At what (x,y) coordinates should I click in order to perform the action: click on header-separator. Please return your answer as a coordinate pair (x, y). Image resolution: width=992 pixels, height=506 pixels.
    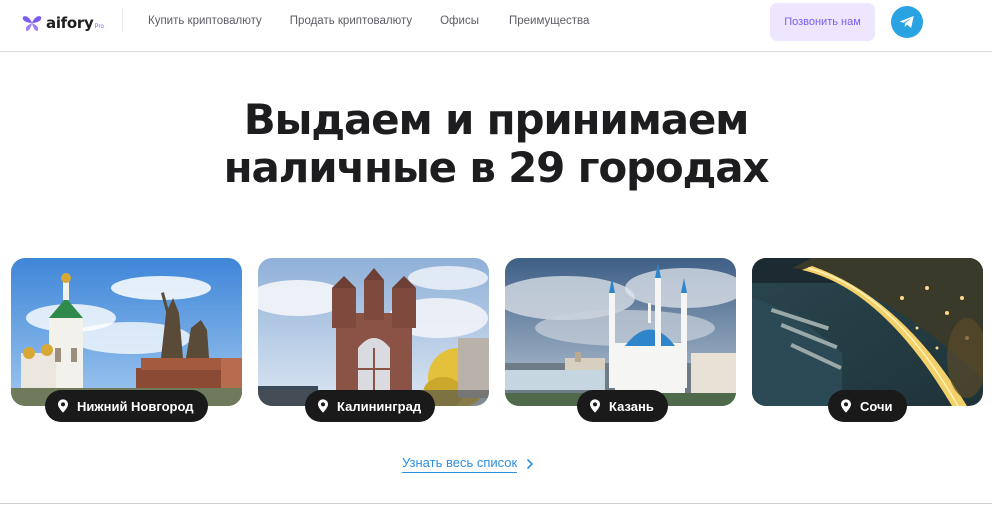
    Looking at the image, I should click on (496, 51).